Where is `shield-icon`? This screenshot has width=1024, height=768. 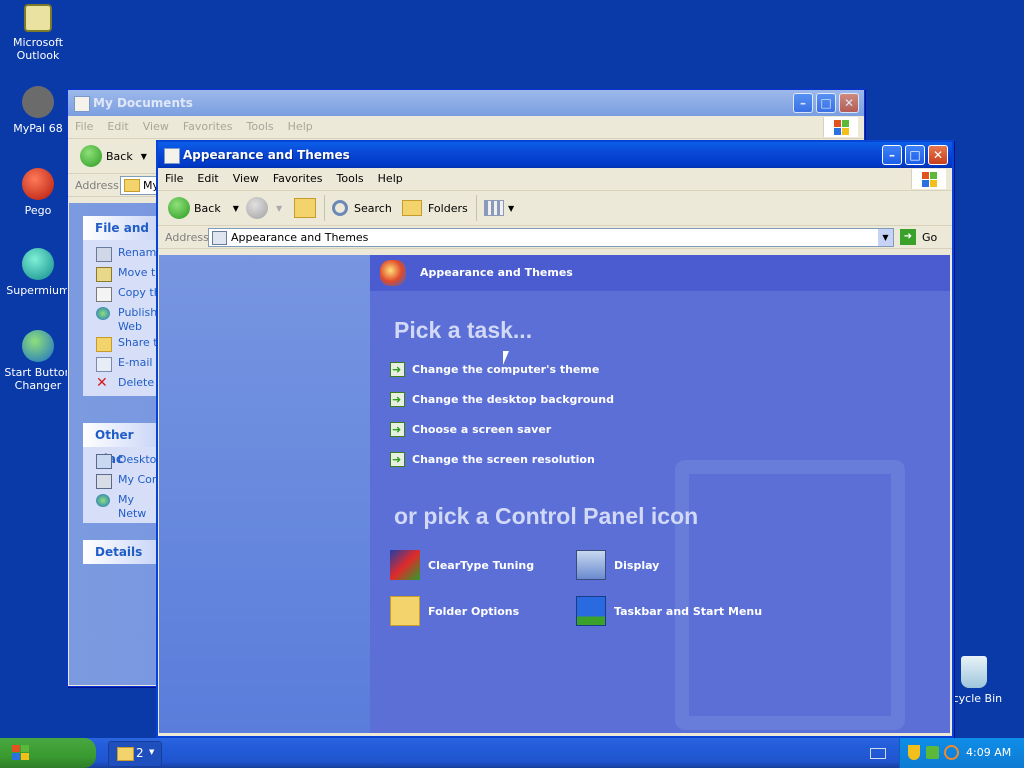 shield-icon is located at coordinates (914, 752).